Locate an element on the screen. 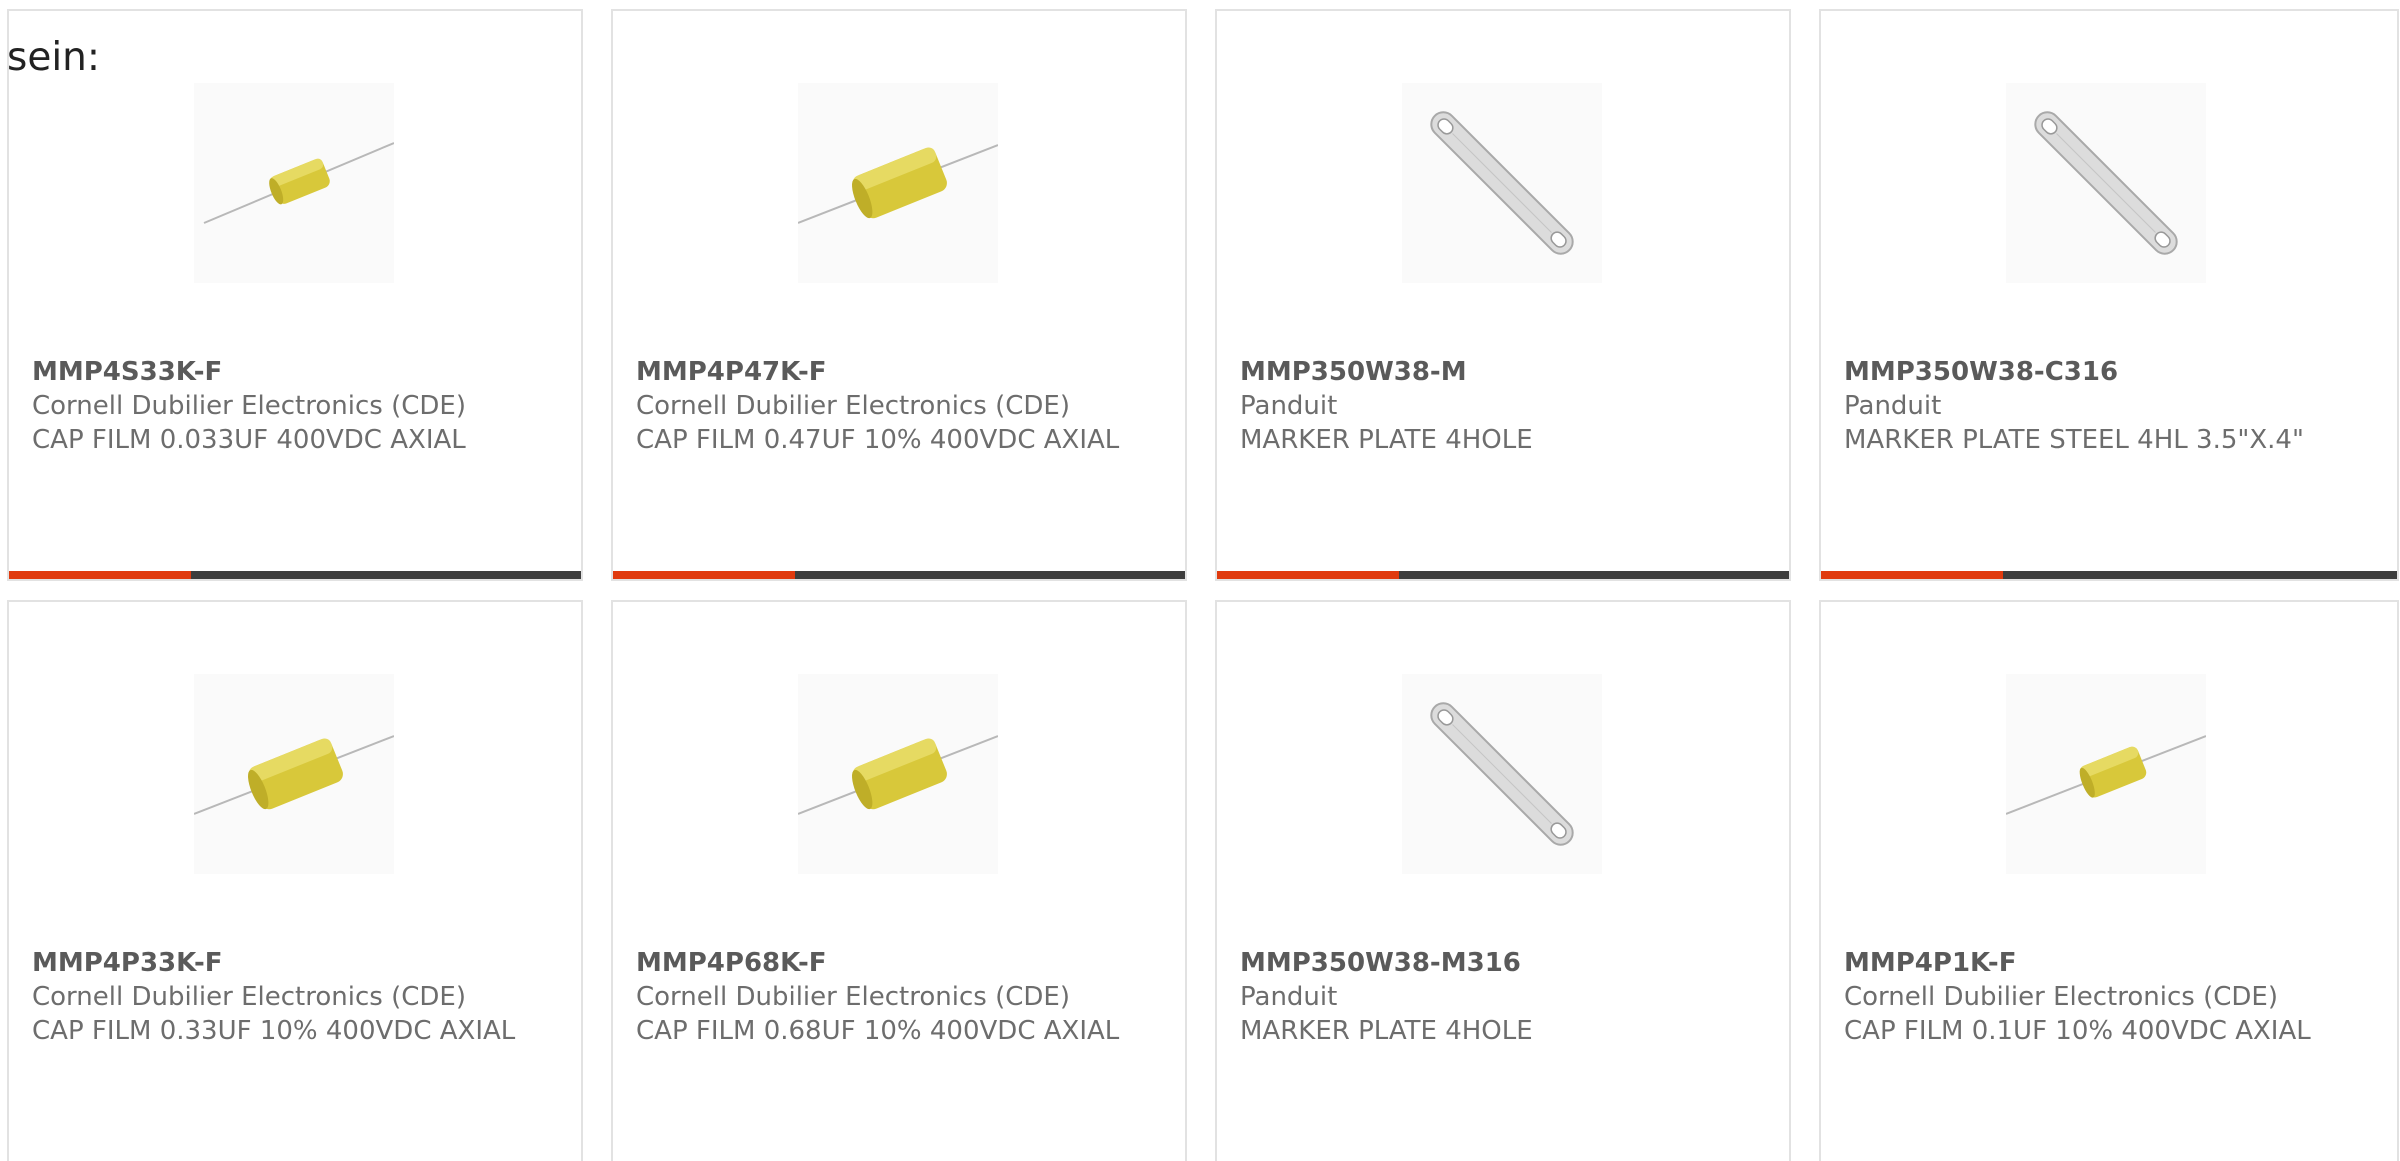 The image size is (2400, 1161). part-number-link: MMP350W38-C316 is located at coordinates (2104, 372).